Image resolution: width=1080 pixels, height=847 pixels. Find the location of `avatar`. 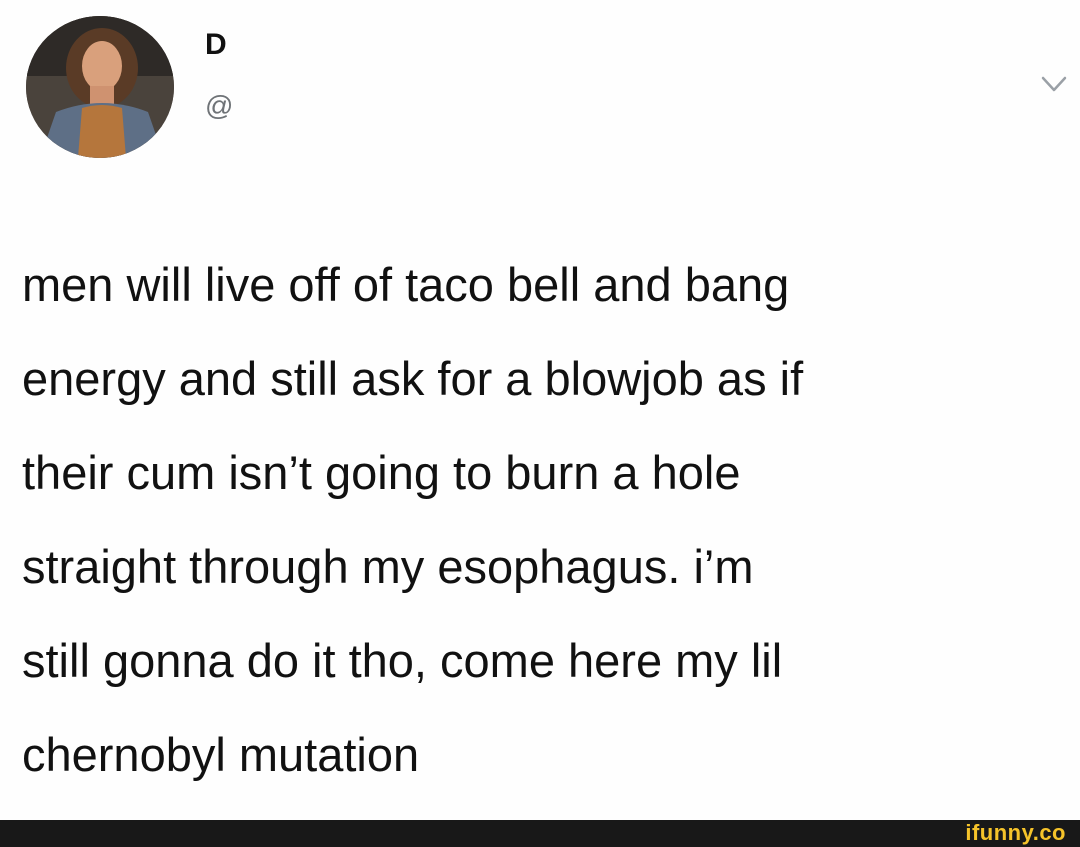

avatar is located at coordinates (100, 87).